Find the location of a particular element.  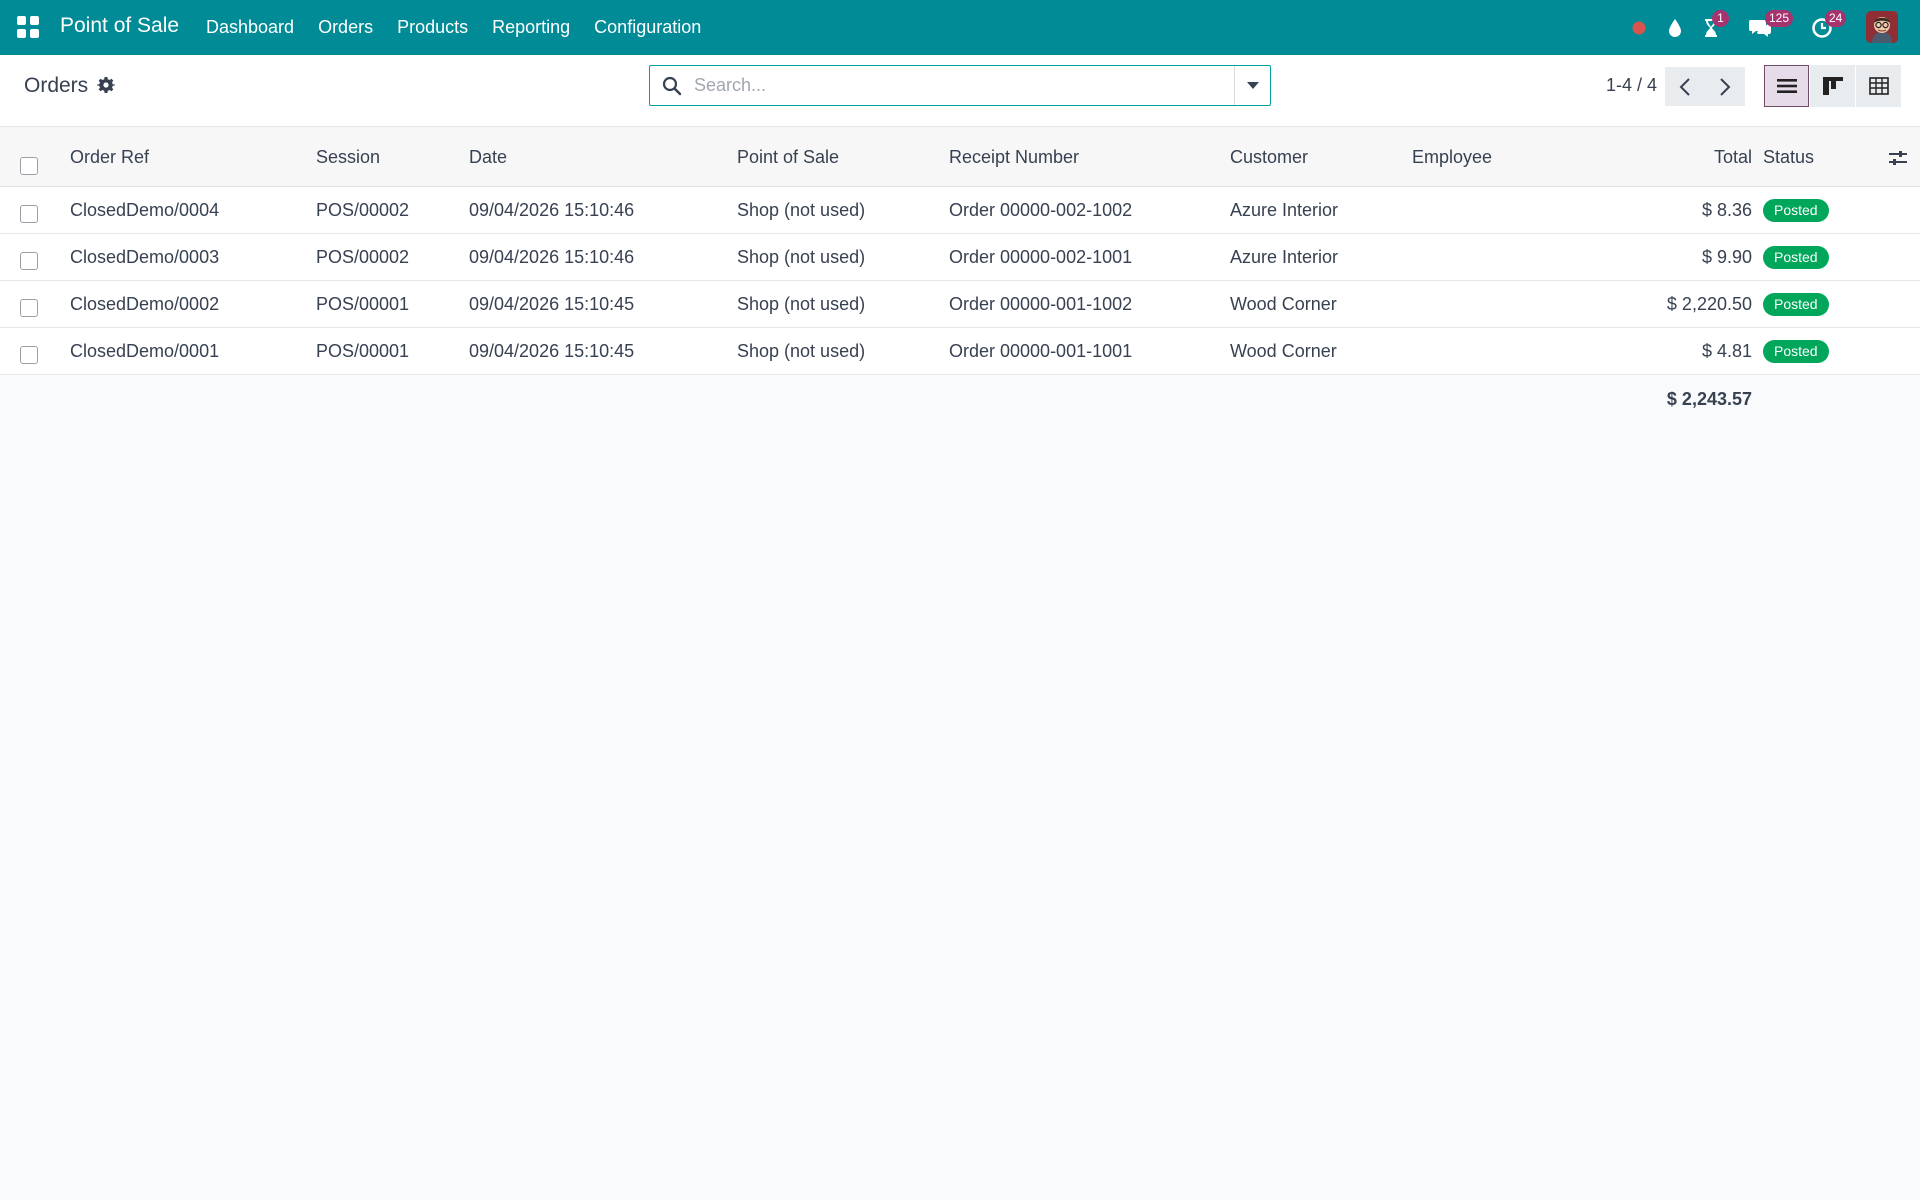

page-title: Orders is located at coordinates (56, 85).